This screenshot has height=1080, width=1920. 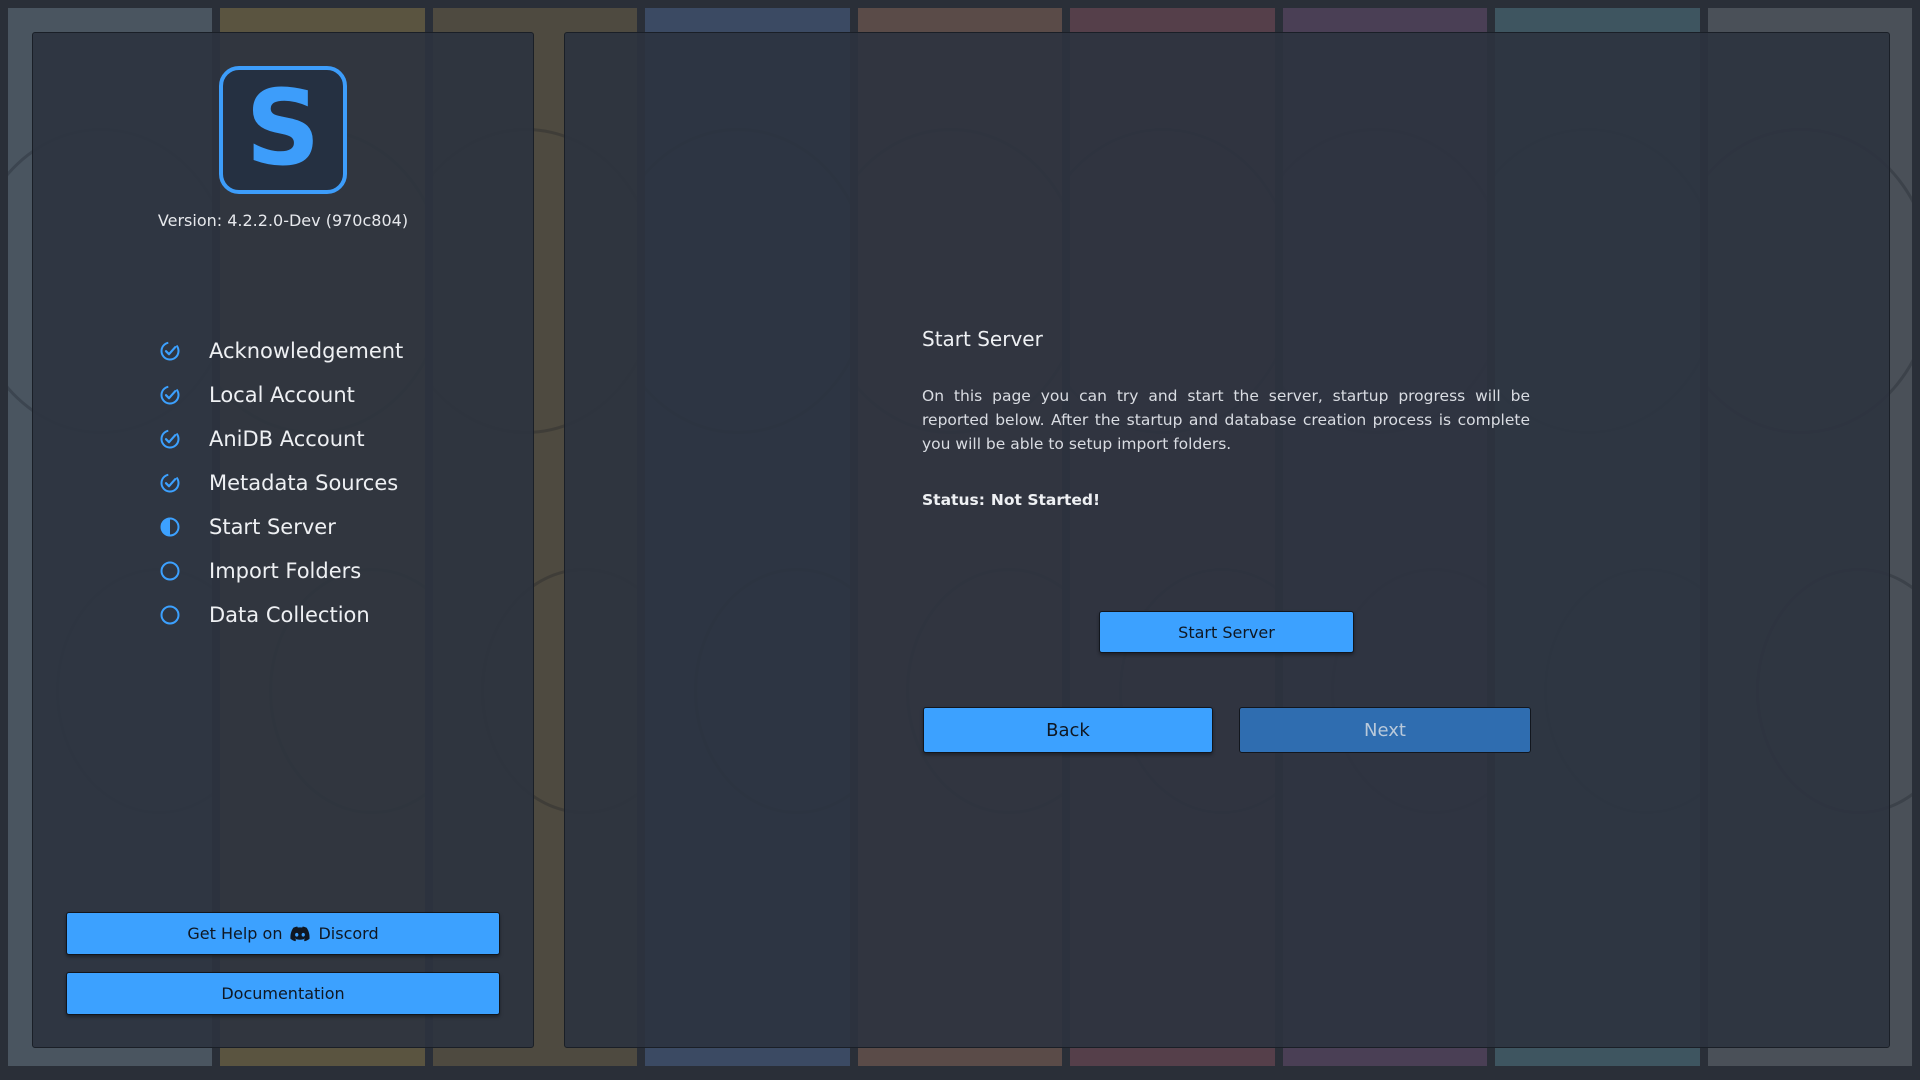 I want to click on status-value: Not Started!, so click(x=1045, y=500).